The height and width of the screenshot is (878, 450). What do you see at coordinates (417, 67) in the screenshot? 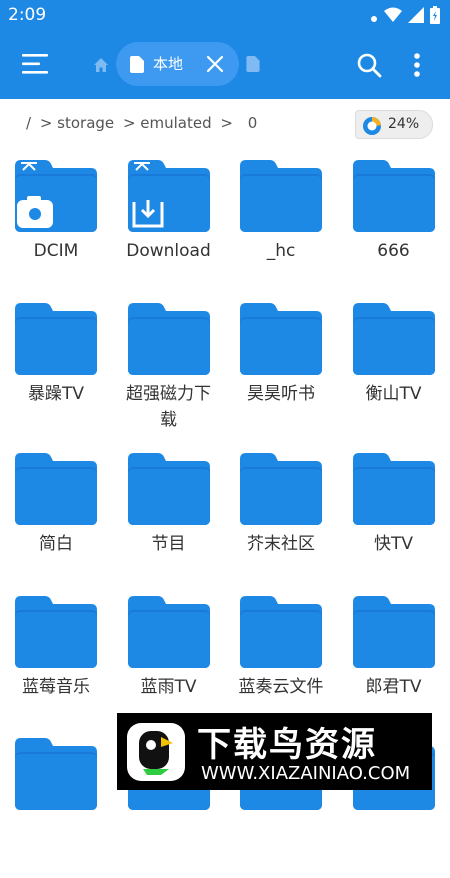
I see `more-options-icon` at bounding box center [417, 67].